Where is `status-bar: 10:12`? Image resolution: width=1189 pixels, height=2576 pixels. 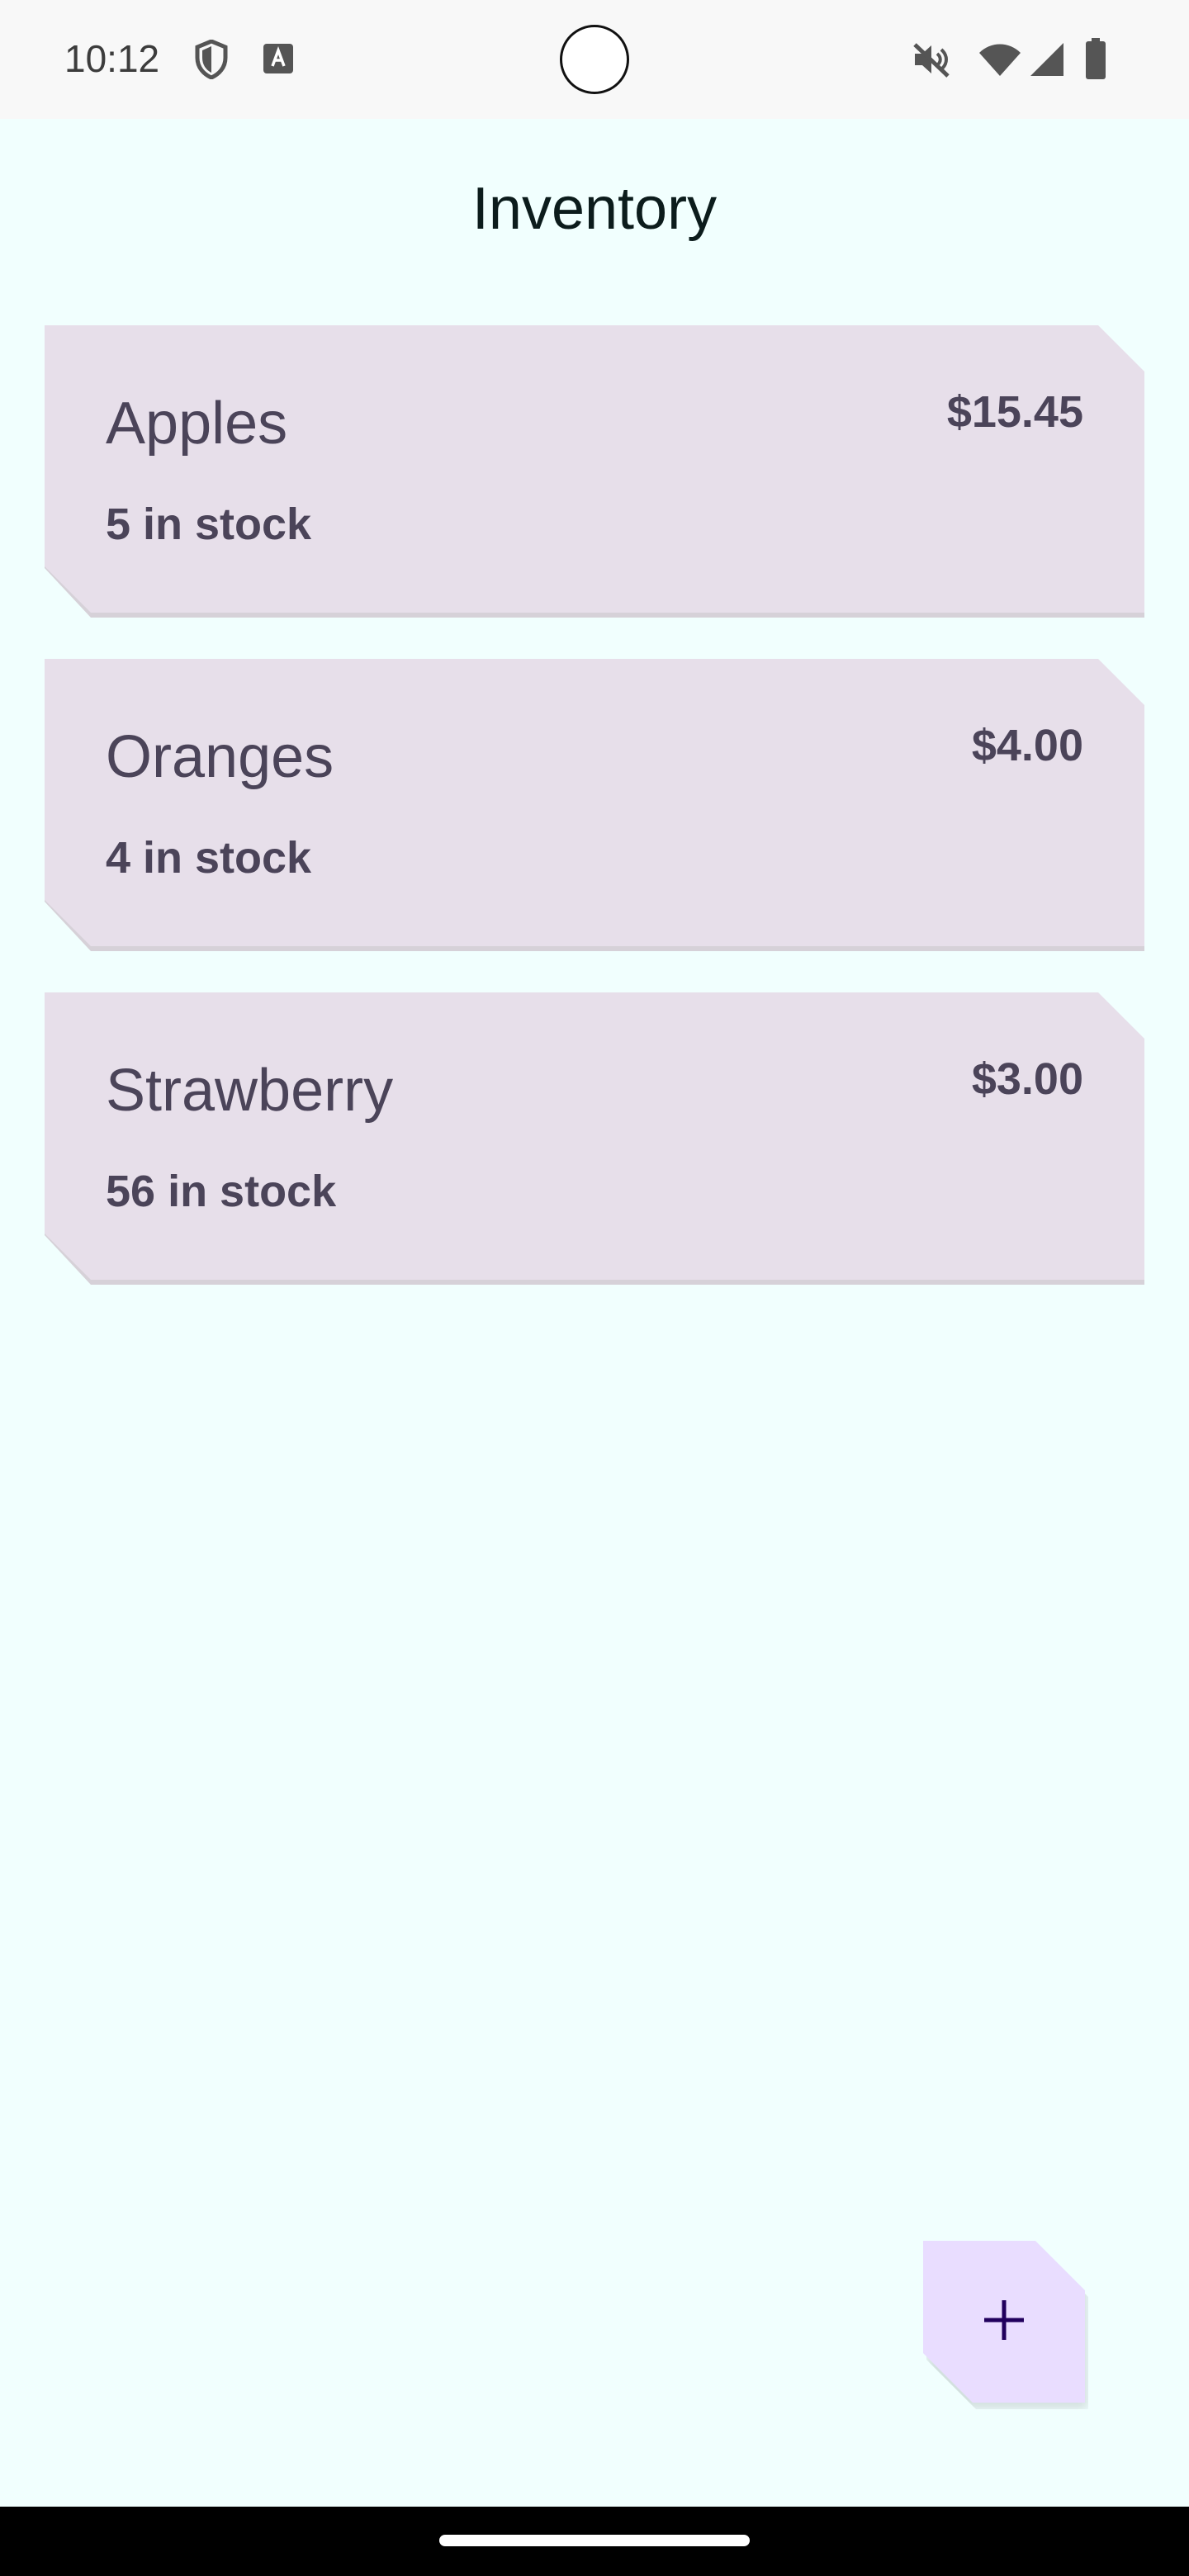
status-bar: 10:12 is located at coordinates (594, 59).